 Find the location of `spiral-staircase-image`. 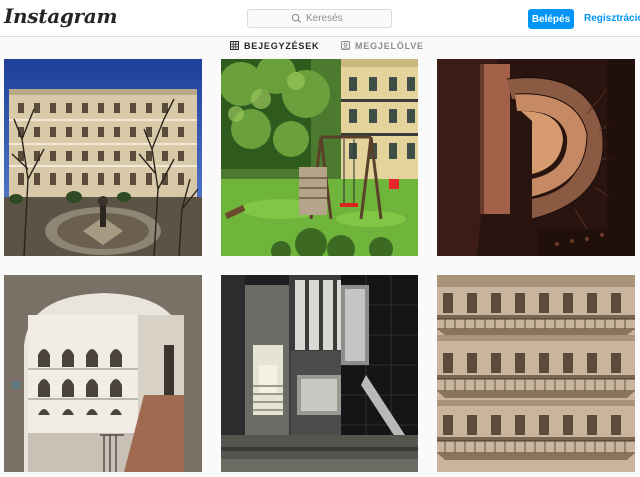

spiral-staircase-image is located at coordinates (536, 157).